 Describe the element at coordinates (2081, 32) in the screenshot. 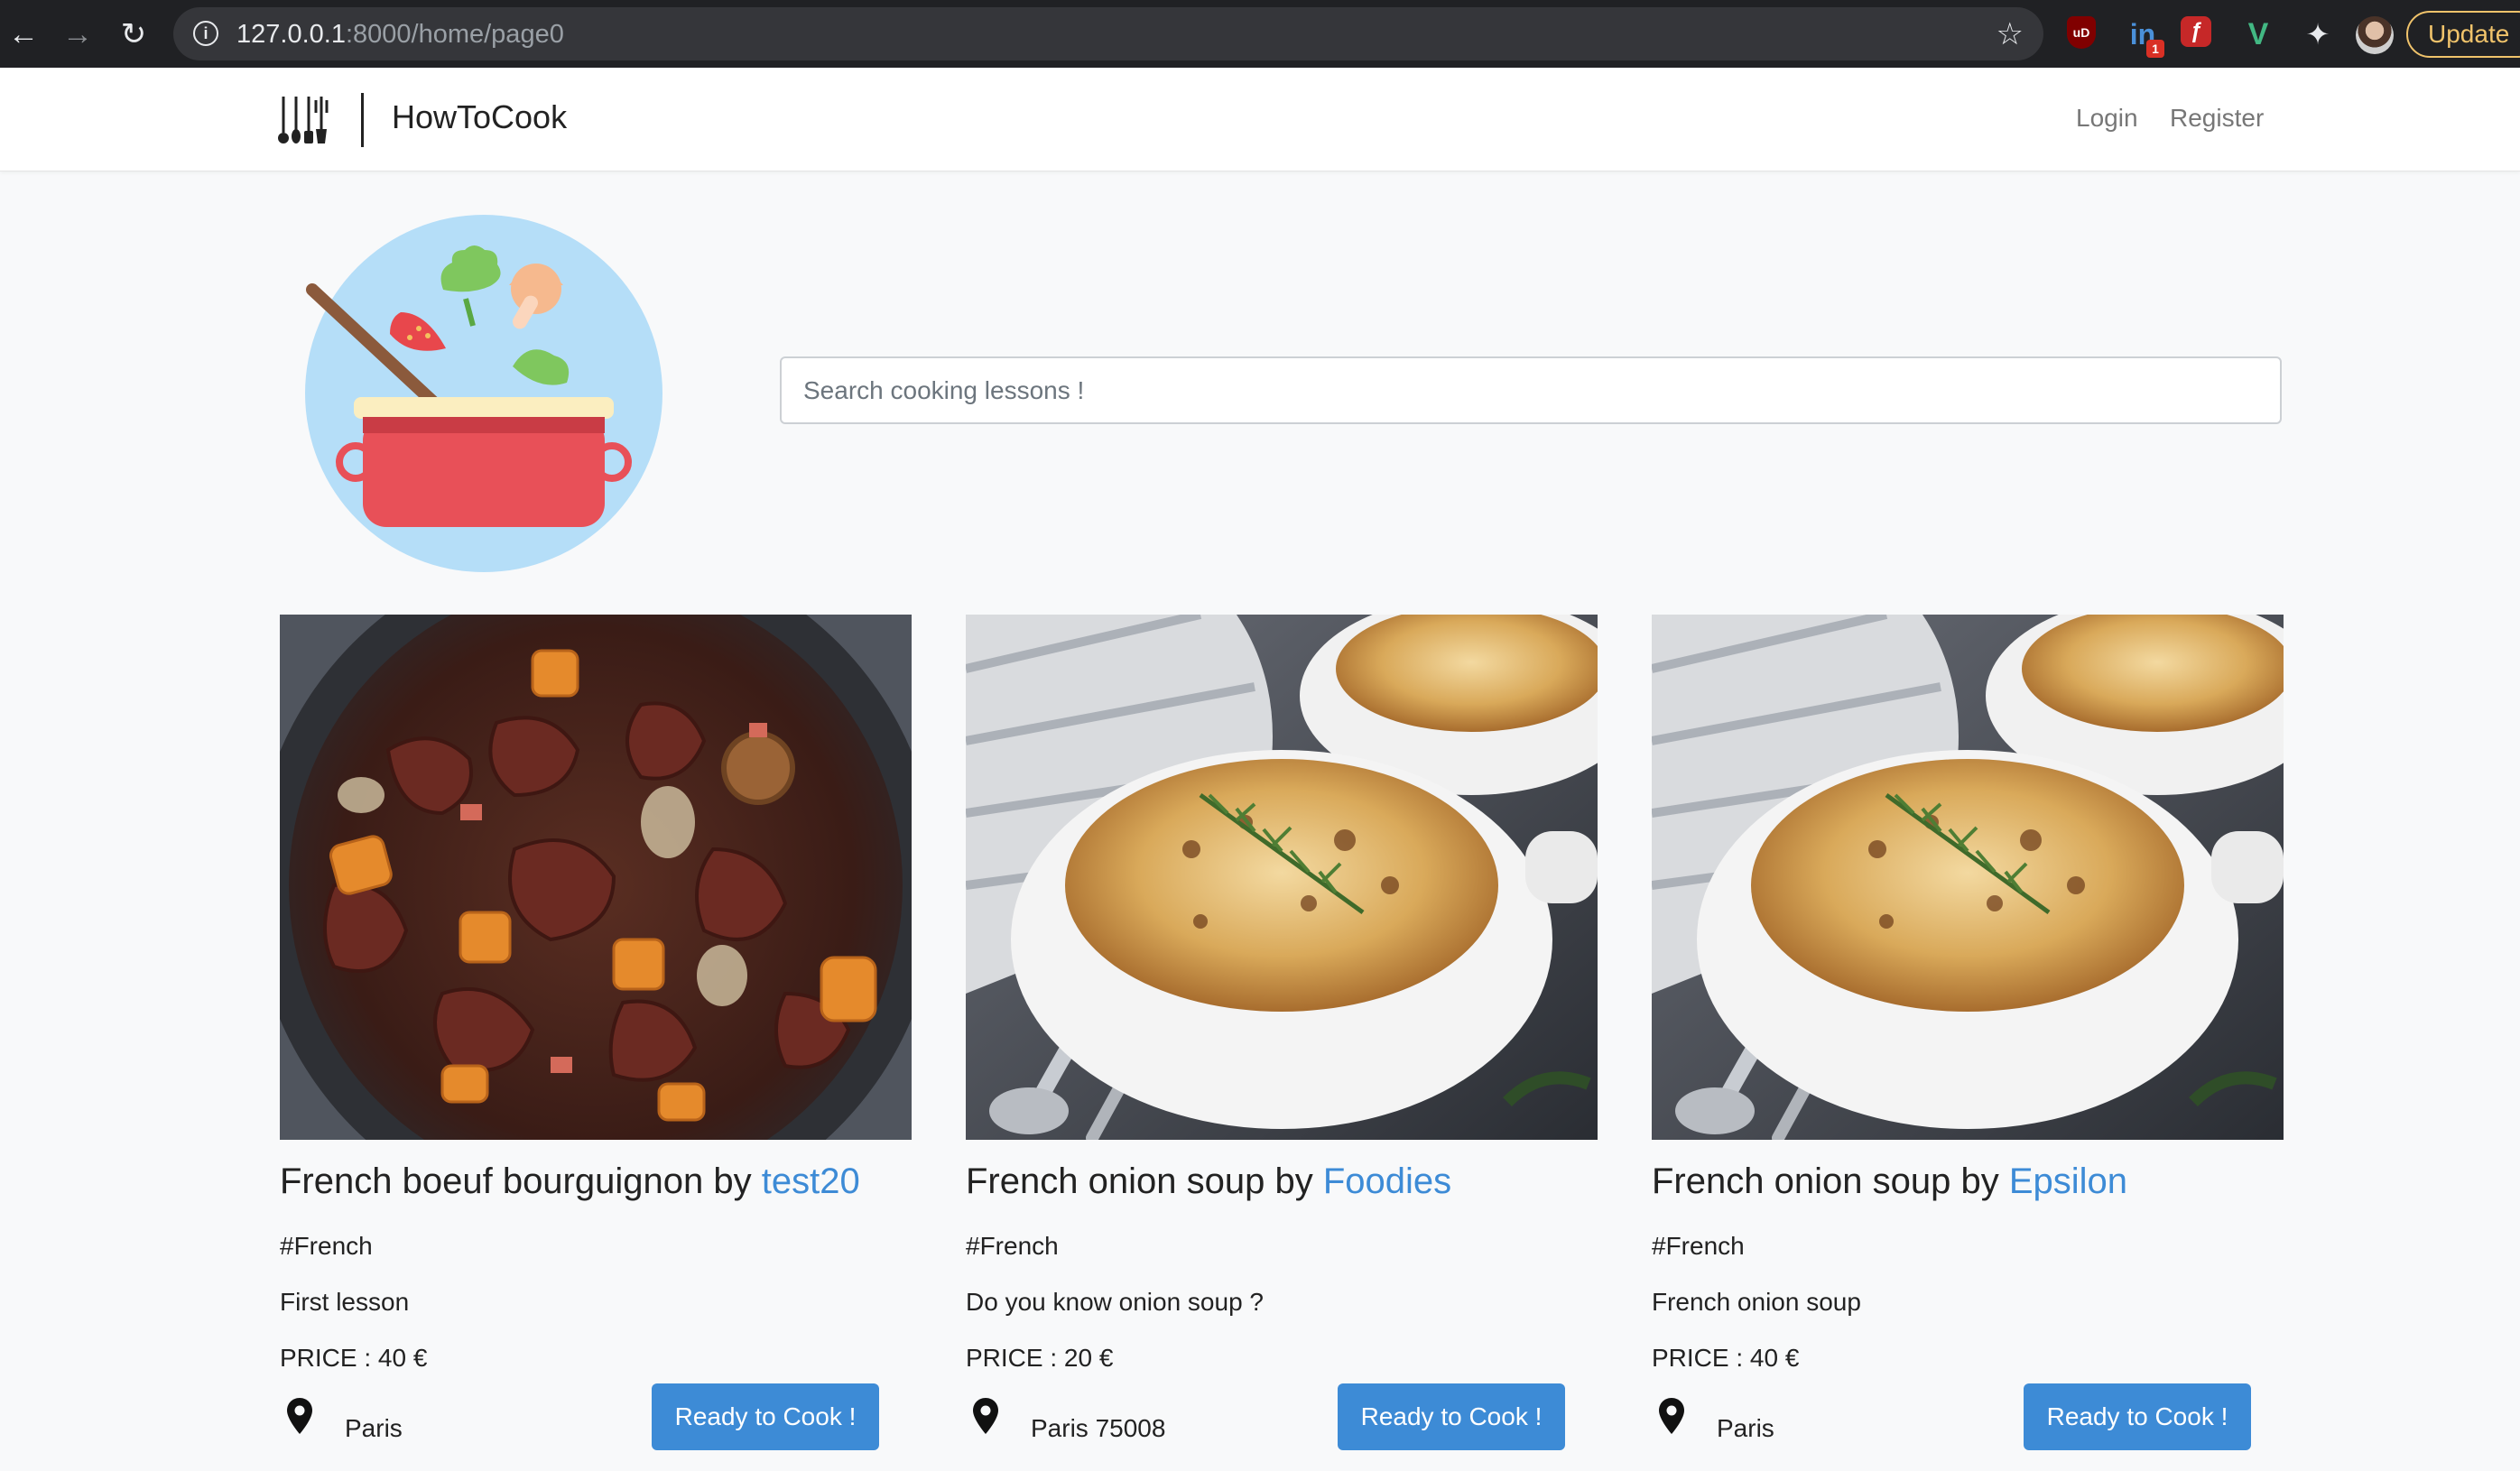

I see `ublock-extension-icon: uD` at that location.